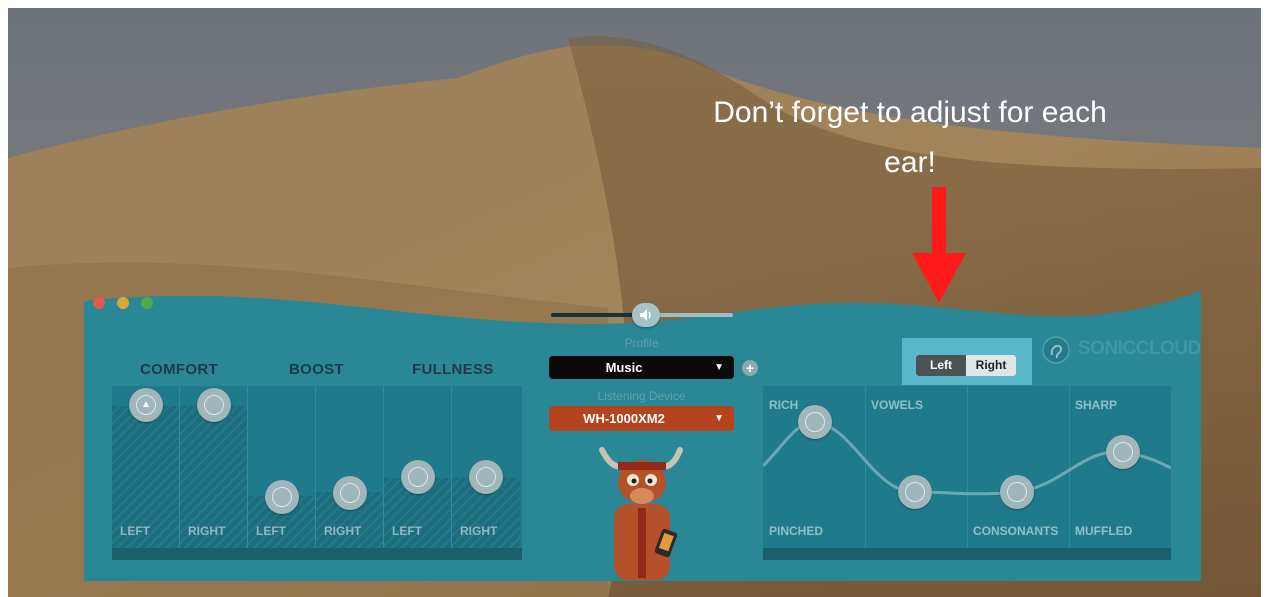 The width and height of the screenshot is (1269, 597). What do you see at coordinates (179, 369) in the screenshot?
I see `tab-comfort: COMFORT` at bounding box center [179, 369].